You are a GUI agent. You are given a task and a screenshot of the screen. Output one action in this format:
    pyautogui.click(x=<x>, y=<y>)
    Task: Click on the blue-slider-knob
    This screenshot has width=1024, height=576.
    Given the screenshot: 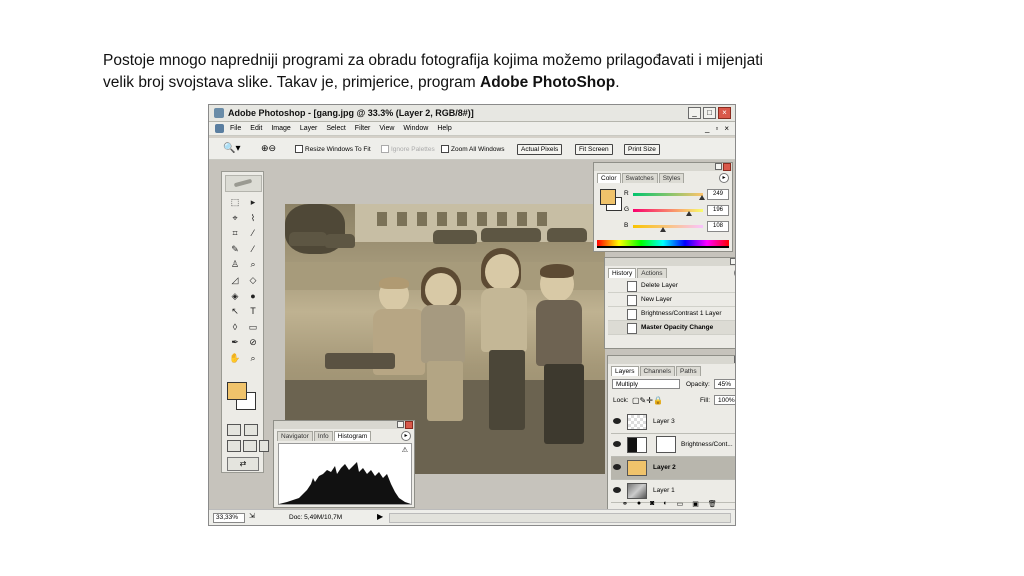 What is the action you would take?
    pyautogui.click(x=663, y=229)
    